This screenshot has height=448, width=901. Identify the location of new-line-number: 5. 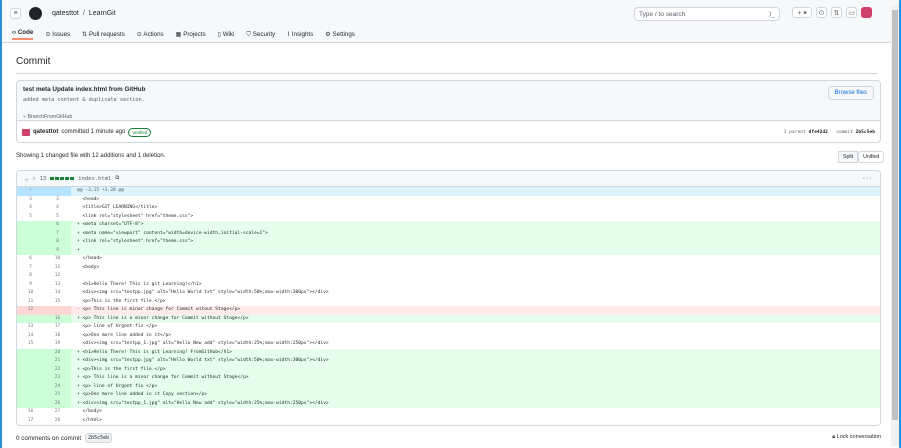
(57, 217).